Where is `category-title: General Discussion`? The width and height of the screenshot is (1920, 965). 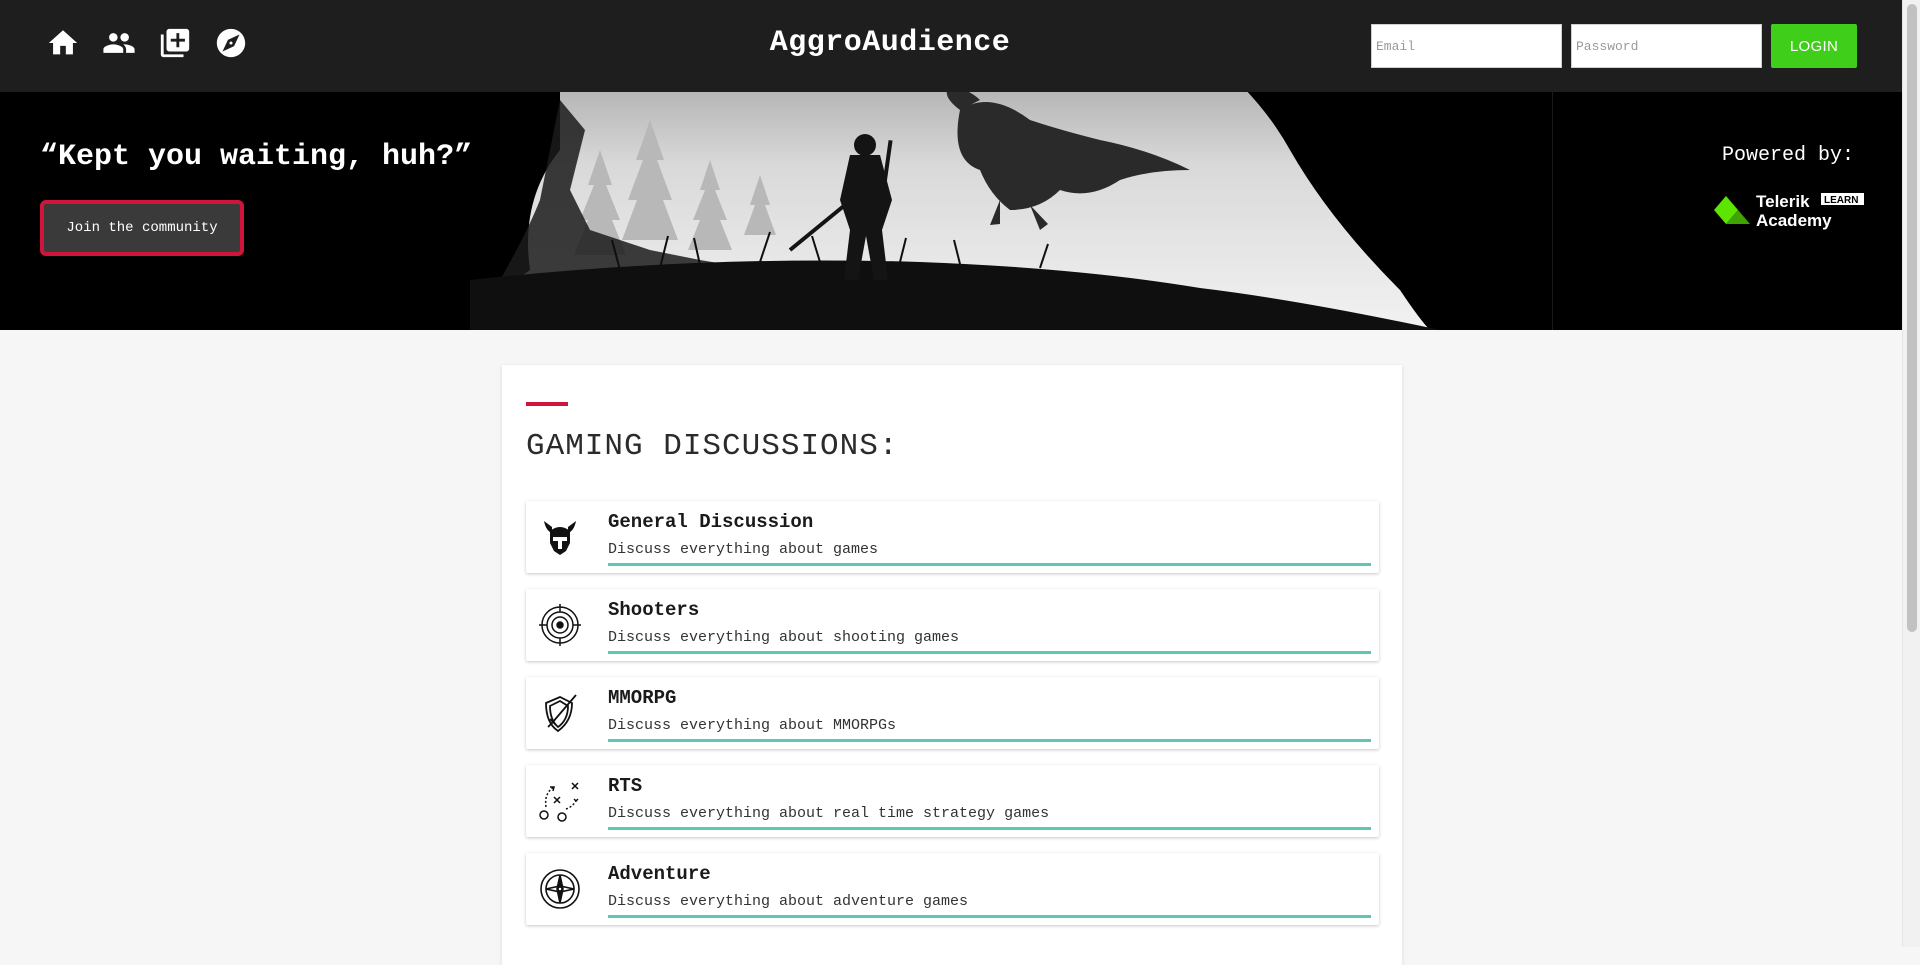 category-title: General Discussion is located at coordinates (711, 522).